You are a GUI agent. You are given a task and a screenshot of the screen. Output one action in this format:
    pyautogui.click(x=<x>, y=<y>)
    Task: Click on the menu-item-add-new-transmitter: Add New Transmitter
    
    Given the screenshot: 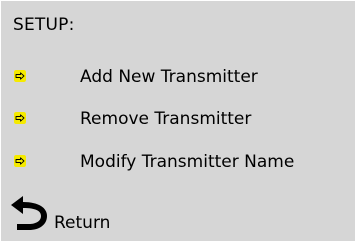 What is the action you would take?
    pyautogui.click(x=178, y=79)
    